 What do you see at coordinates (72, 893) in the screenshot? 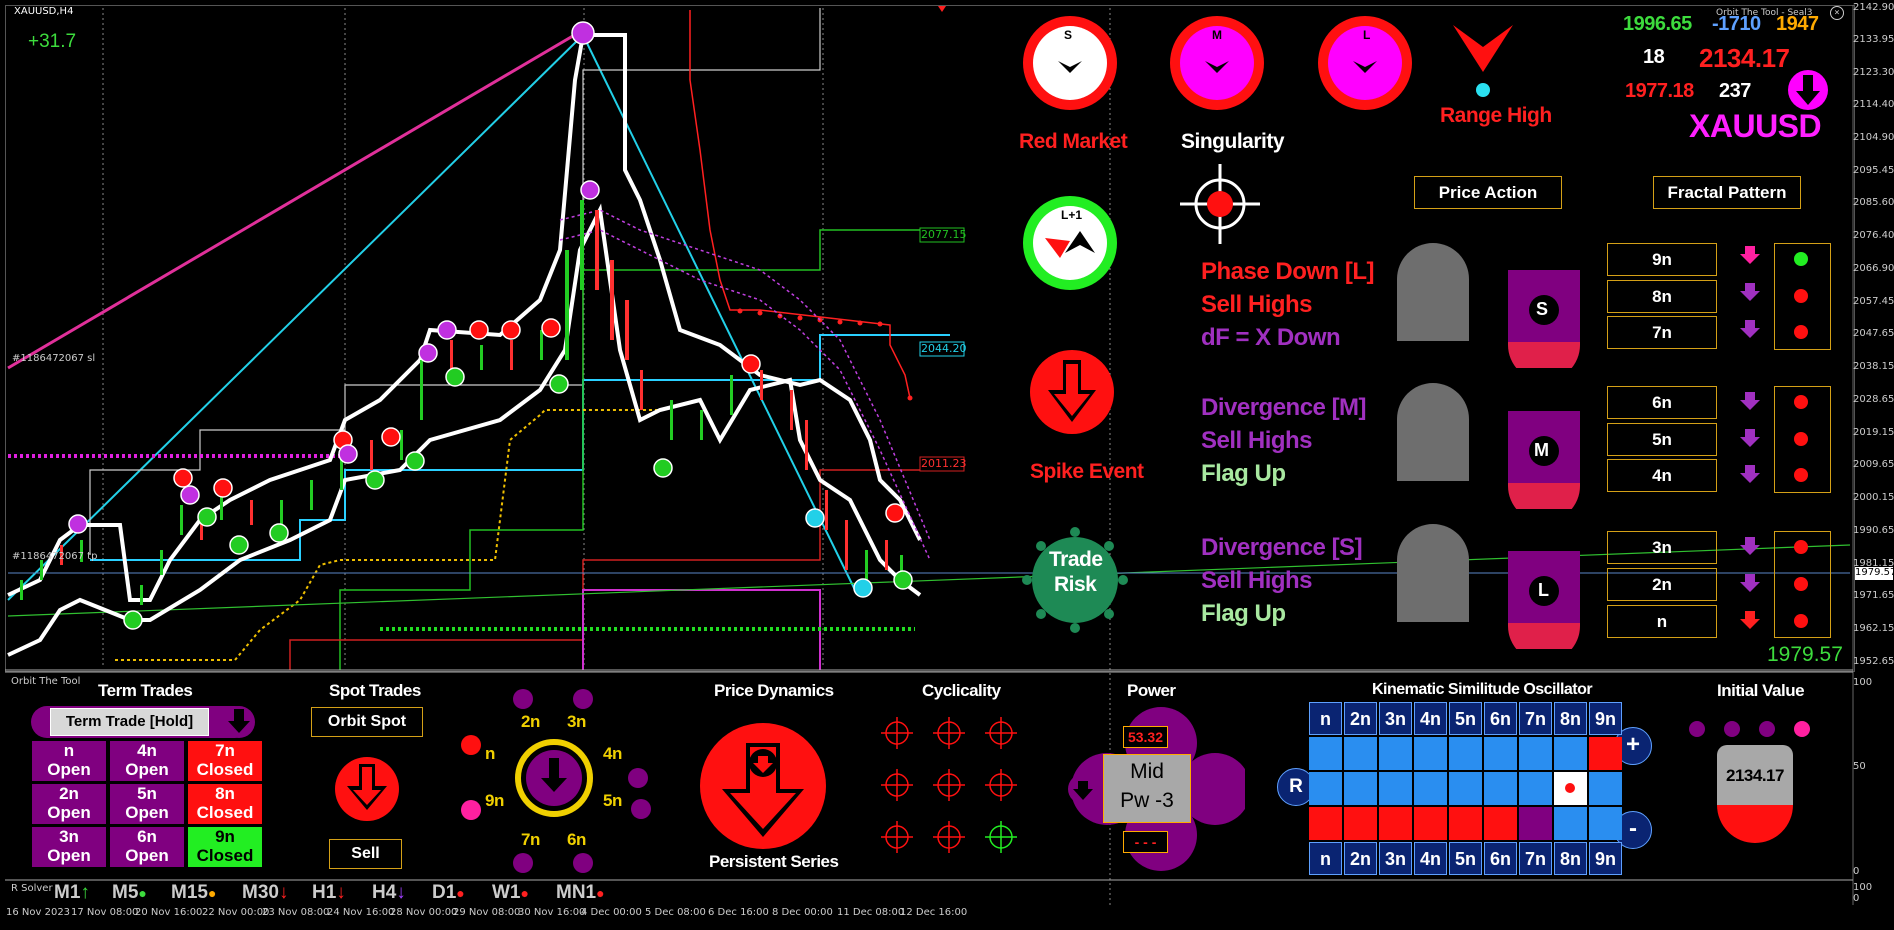
I see `tf-m1: M1↑` at bounding box center [72, 893].